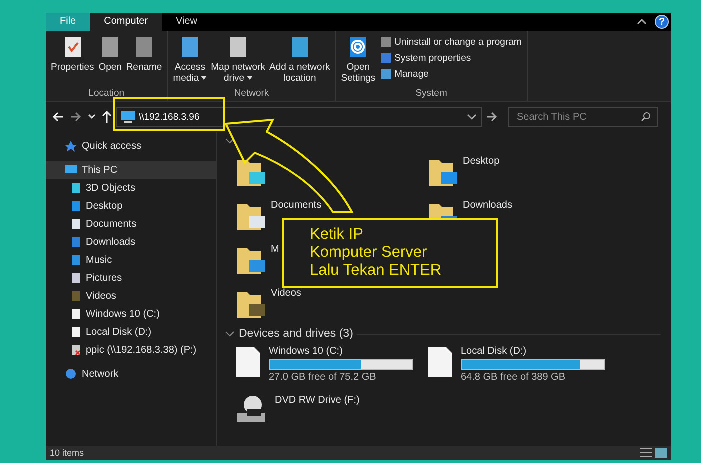 The height and width of the screenshot is (463, 701). What do you see at coordinates (107, 94) in the screenshot?
I see `group-label: Location` at bounding box center [107, 94].